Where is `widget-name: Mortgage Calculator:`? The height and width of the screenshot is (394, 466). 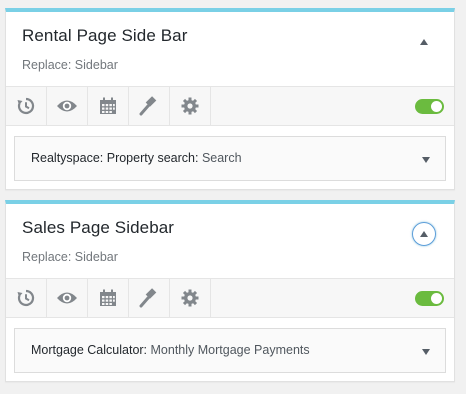
widget-name: Mortgage Calculator: is located at coordinates (89, 350).